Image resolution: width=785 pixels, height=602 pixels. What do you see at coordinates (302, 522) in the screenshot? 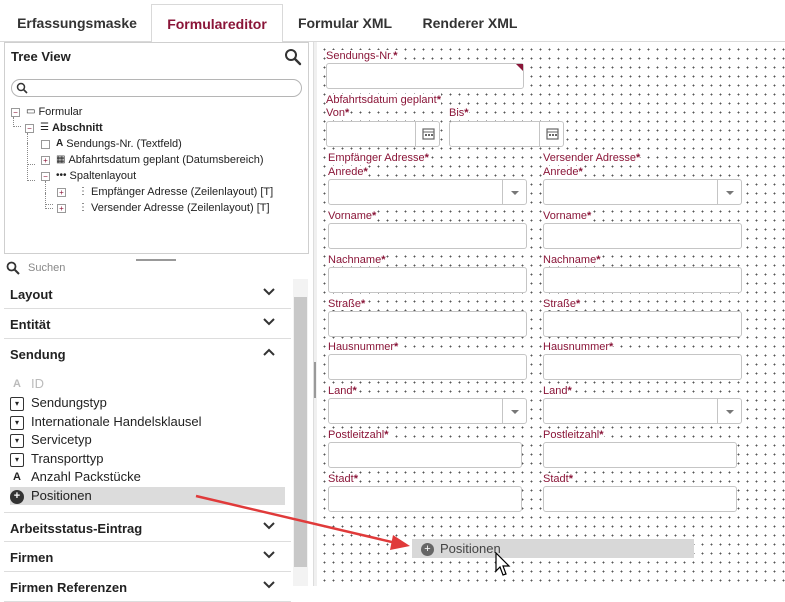
I see `annotation-arrow` at bounding box center [302, 522].